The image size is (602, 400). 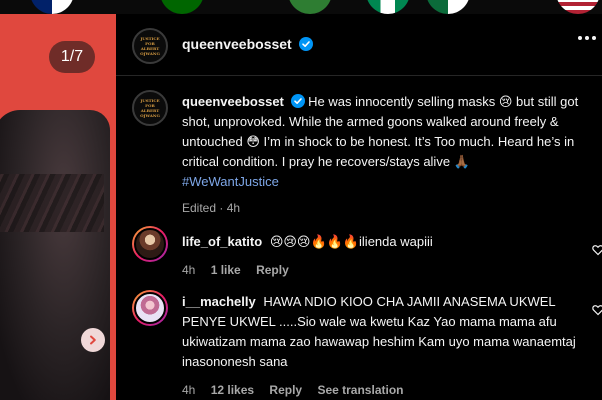 I want to click on author-username-header: queenveebosset, so click(x=247, y=44).